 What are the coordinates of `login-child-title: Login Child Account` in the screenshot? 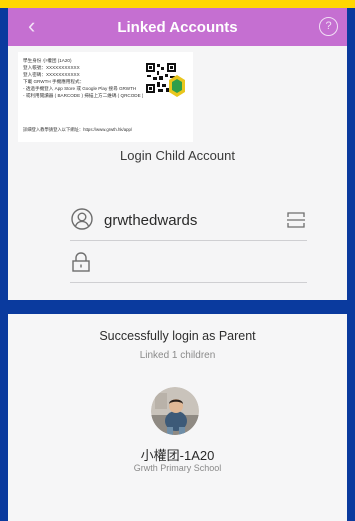 It's located at (177, 155).